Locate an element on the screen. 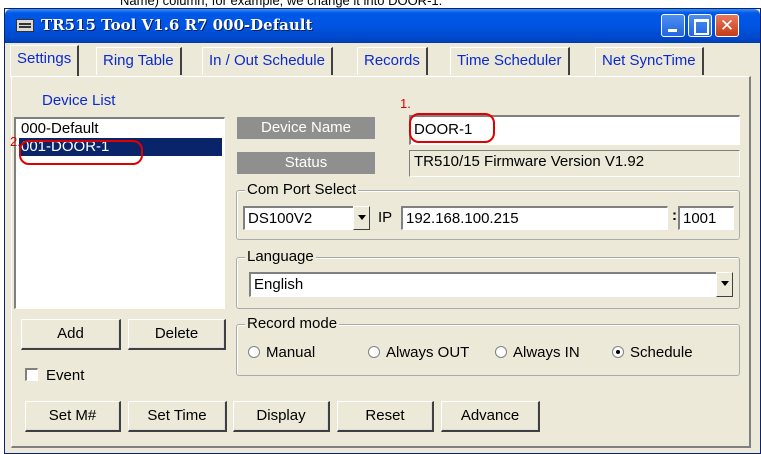 Image resolution: width=761 pixels, height=454 pixels. display-button: Display is located at coordinates (281, 416).